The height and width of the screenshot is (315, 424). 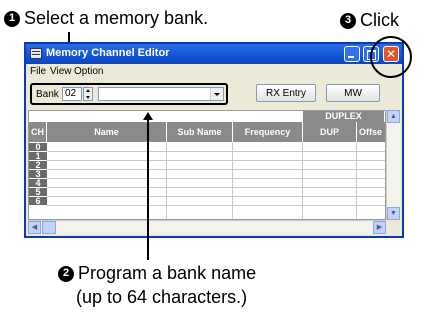 What do you see at coordinates (393, 116) in the screenshot?
I see `scroll-up-icon: ▲` at bounding box center [393, 116].